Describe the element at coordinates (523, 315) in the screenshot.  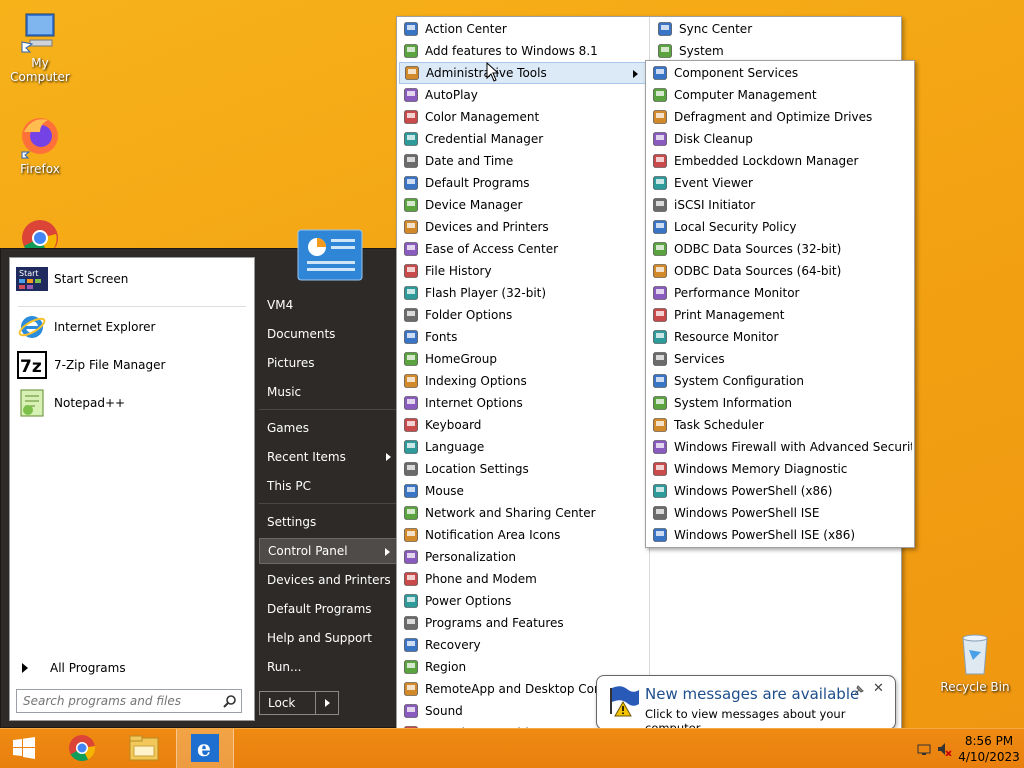
I see `menu-item-folder-options: Folder Options` at that location.